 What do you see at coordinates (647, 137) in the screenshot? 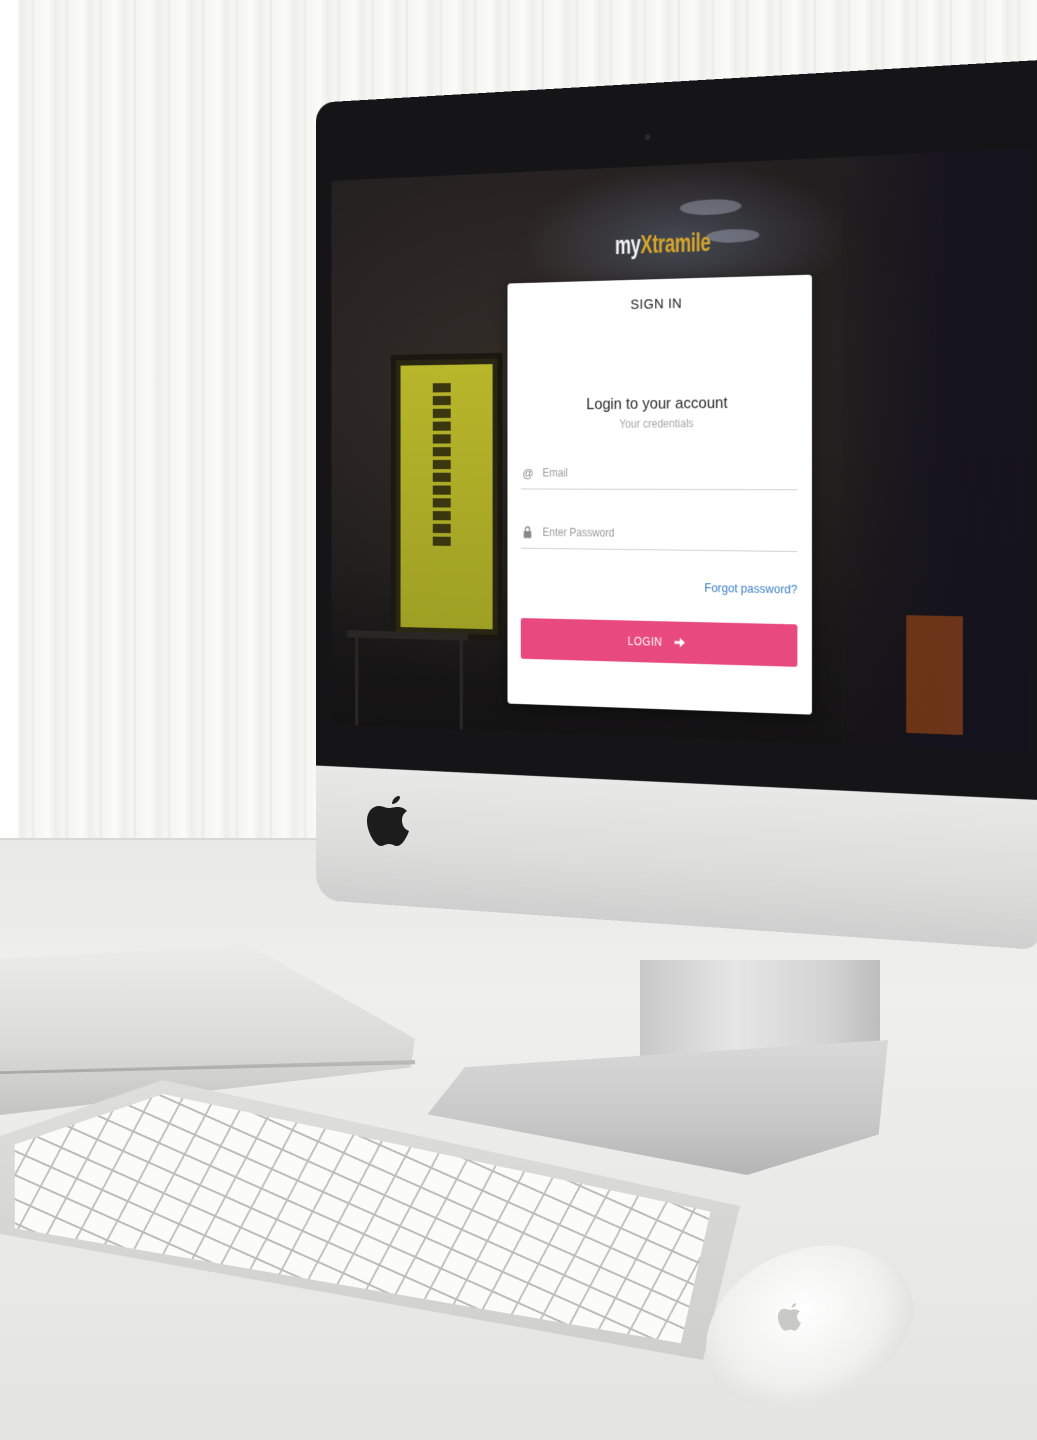
I see `camera-dot` at bounding box center [647, 137].